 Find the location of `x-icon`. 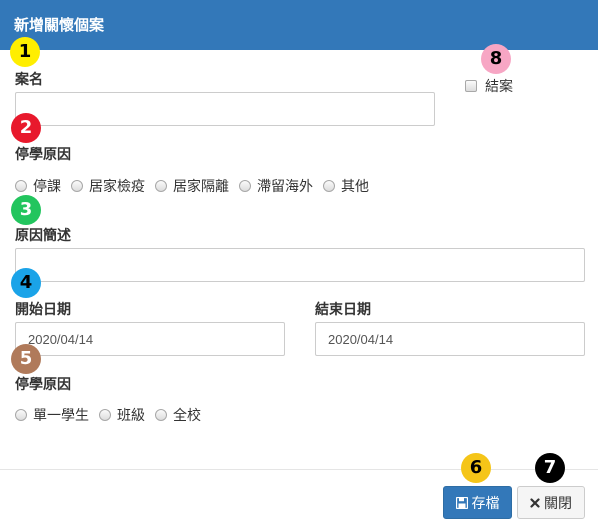

x-icon is located at coordinates (535, 502).